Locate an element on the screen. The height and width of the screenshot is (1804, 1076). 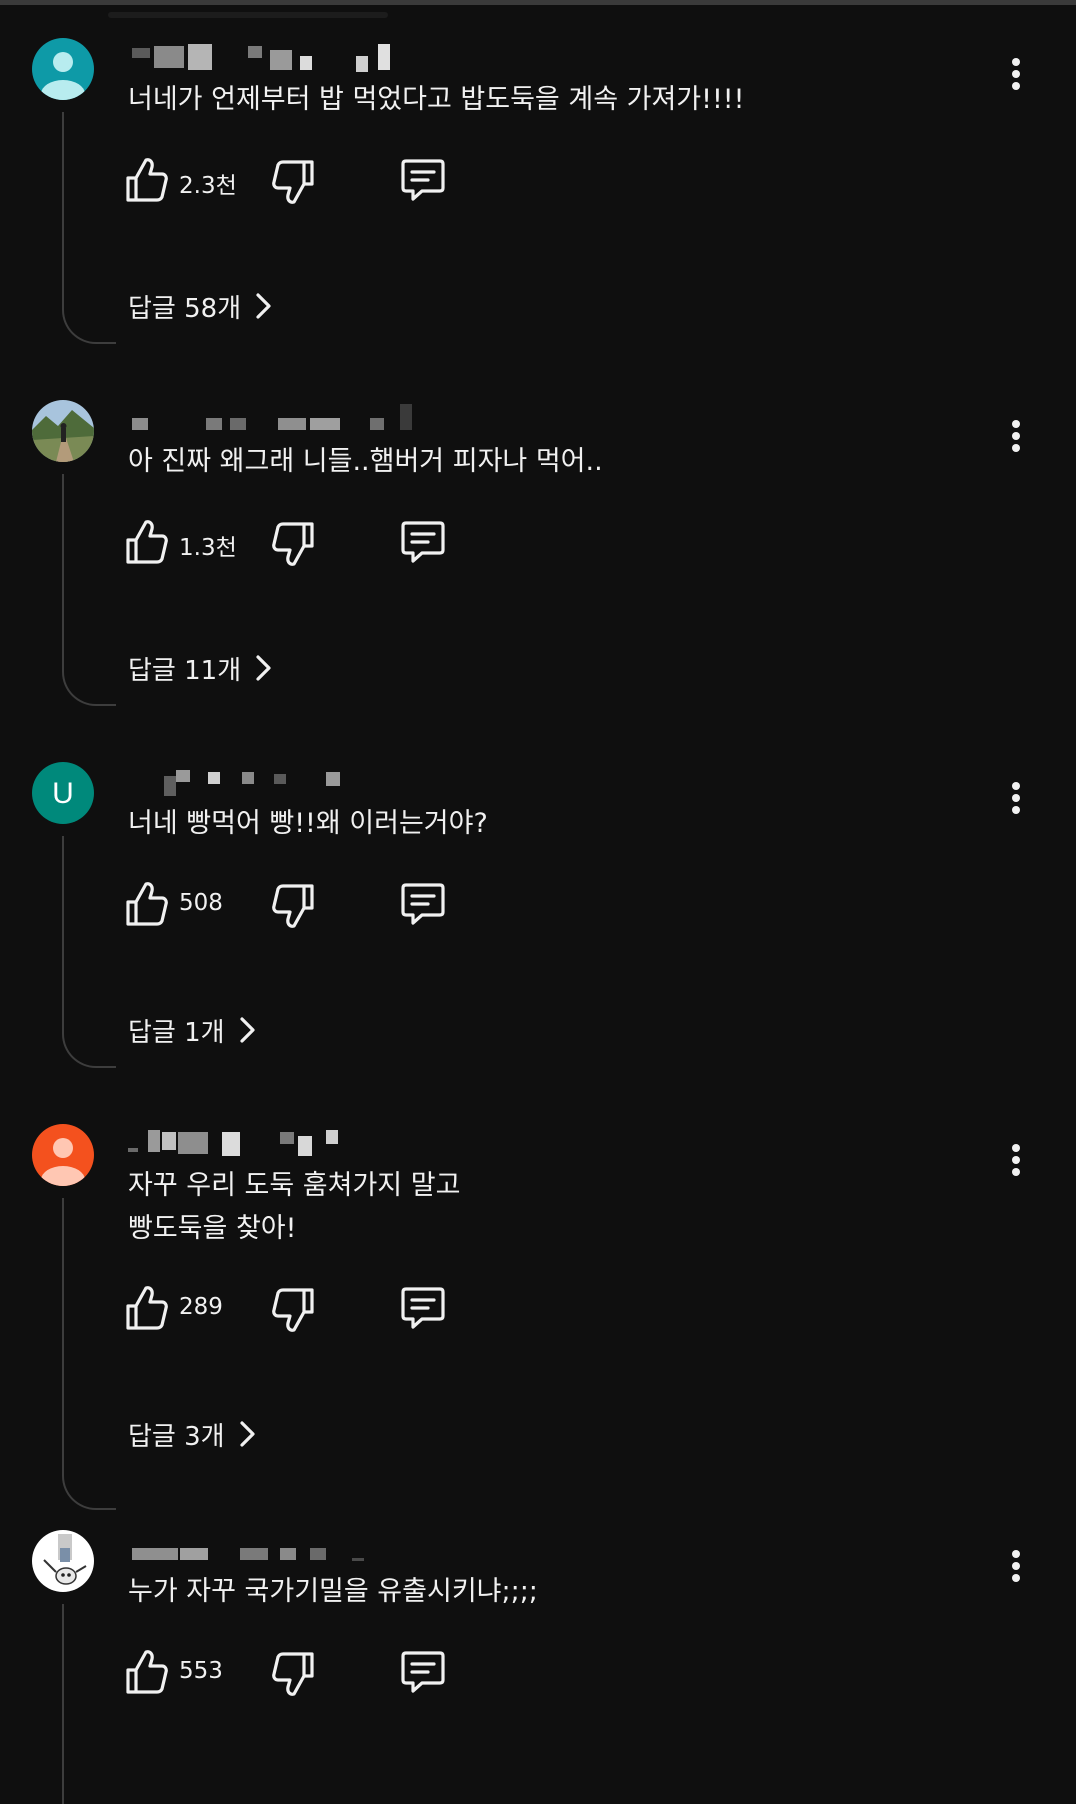
avatar-letter: U is located at coordinates (63, 793).